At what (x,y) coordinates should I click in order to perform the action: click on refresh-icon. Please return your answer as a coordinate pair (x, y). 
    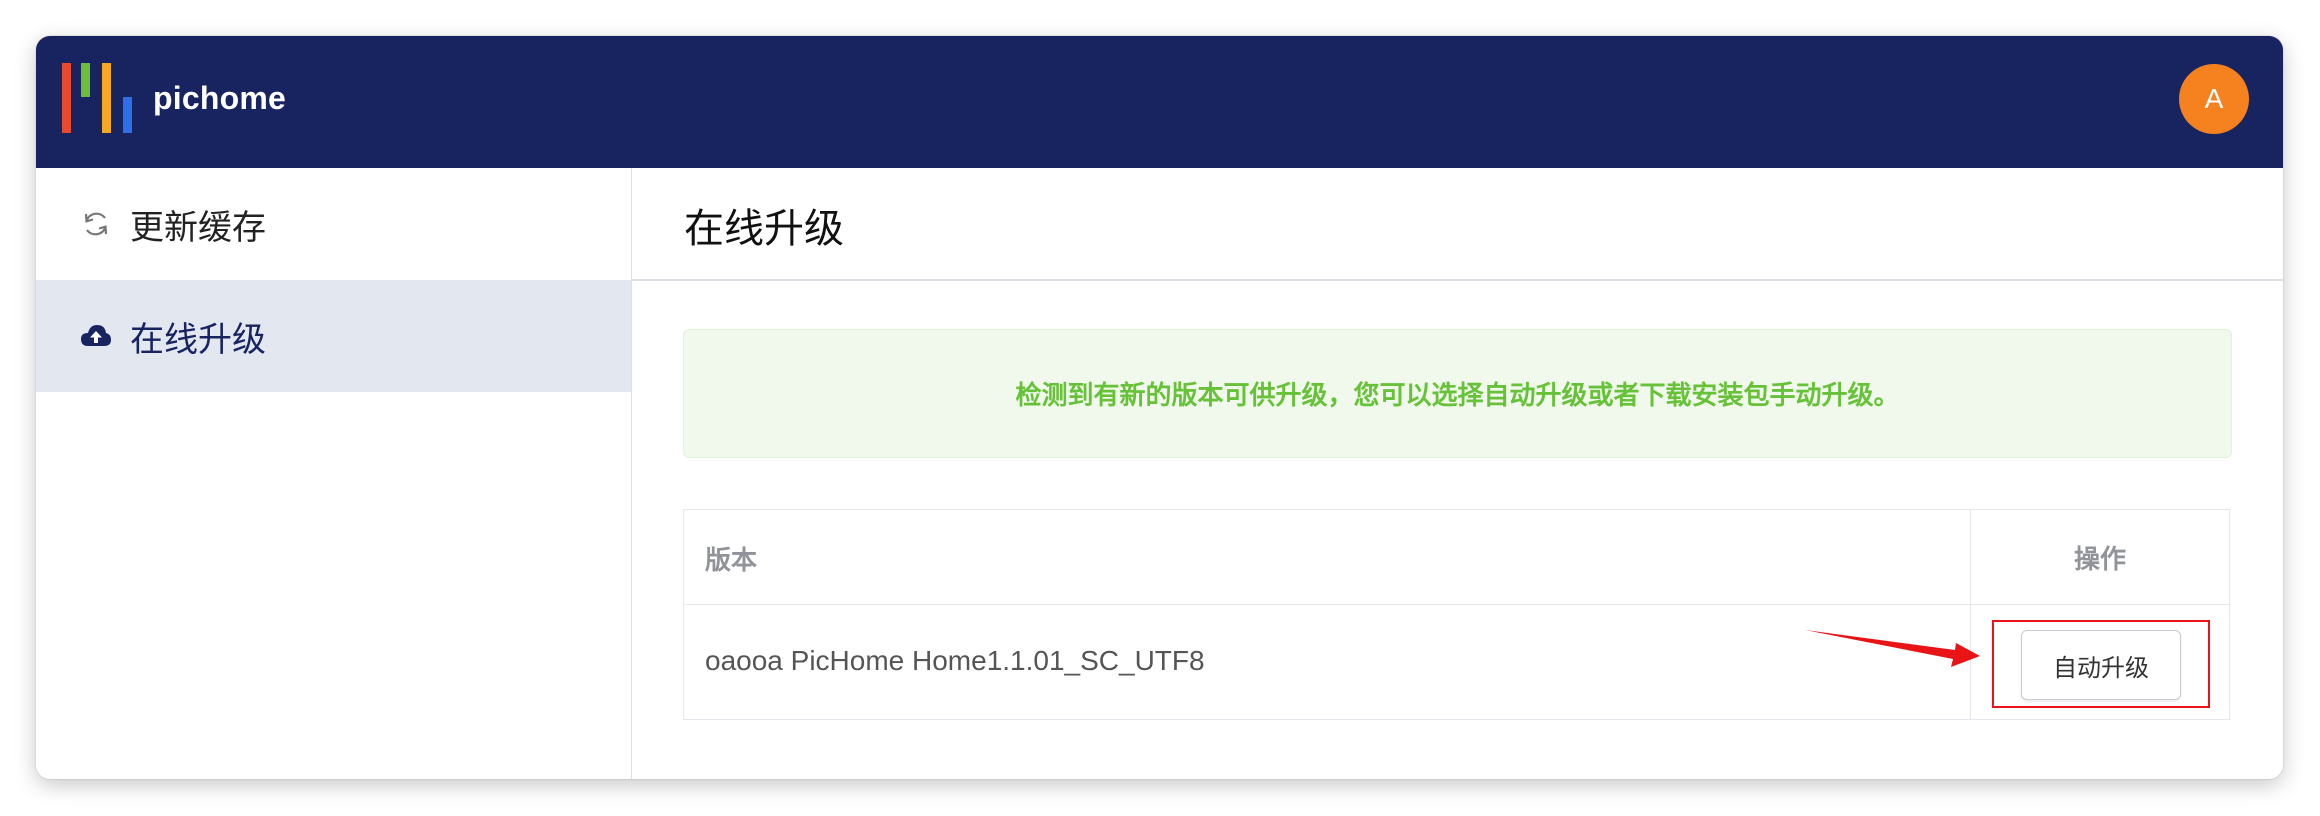
    Looking at the image, I should click on (96, 224).